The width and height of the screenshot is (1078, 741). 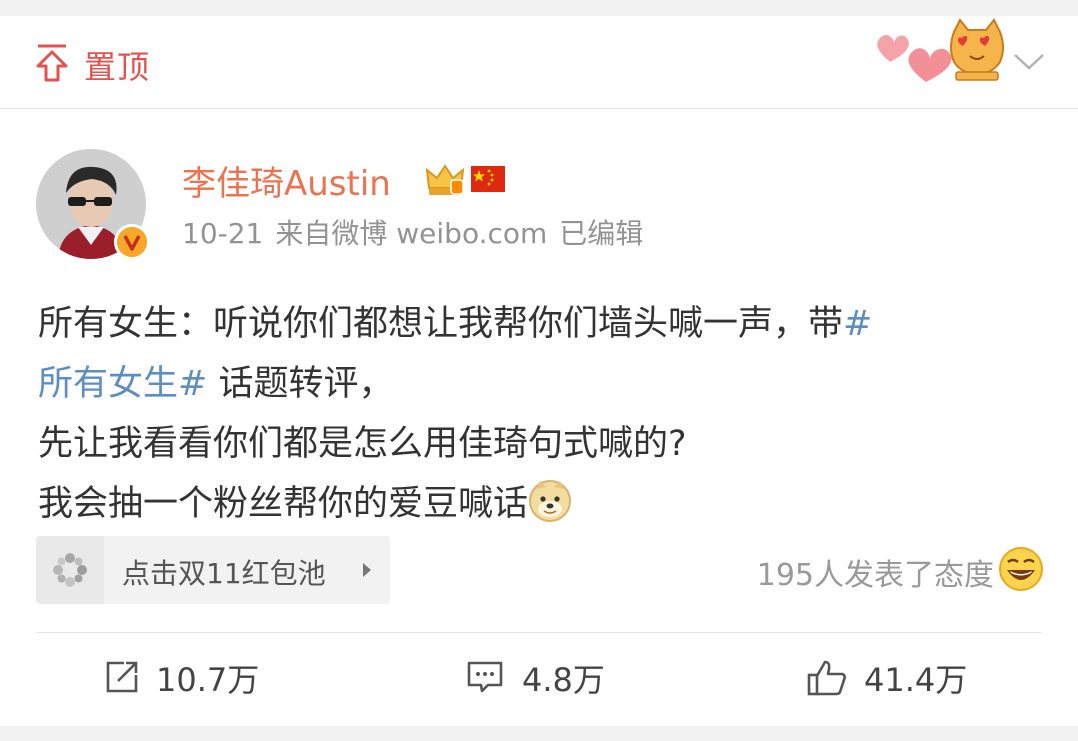 I want to click on red-packet-button: 点击双11红包池, so click(x=213, y=570).